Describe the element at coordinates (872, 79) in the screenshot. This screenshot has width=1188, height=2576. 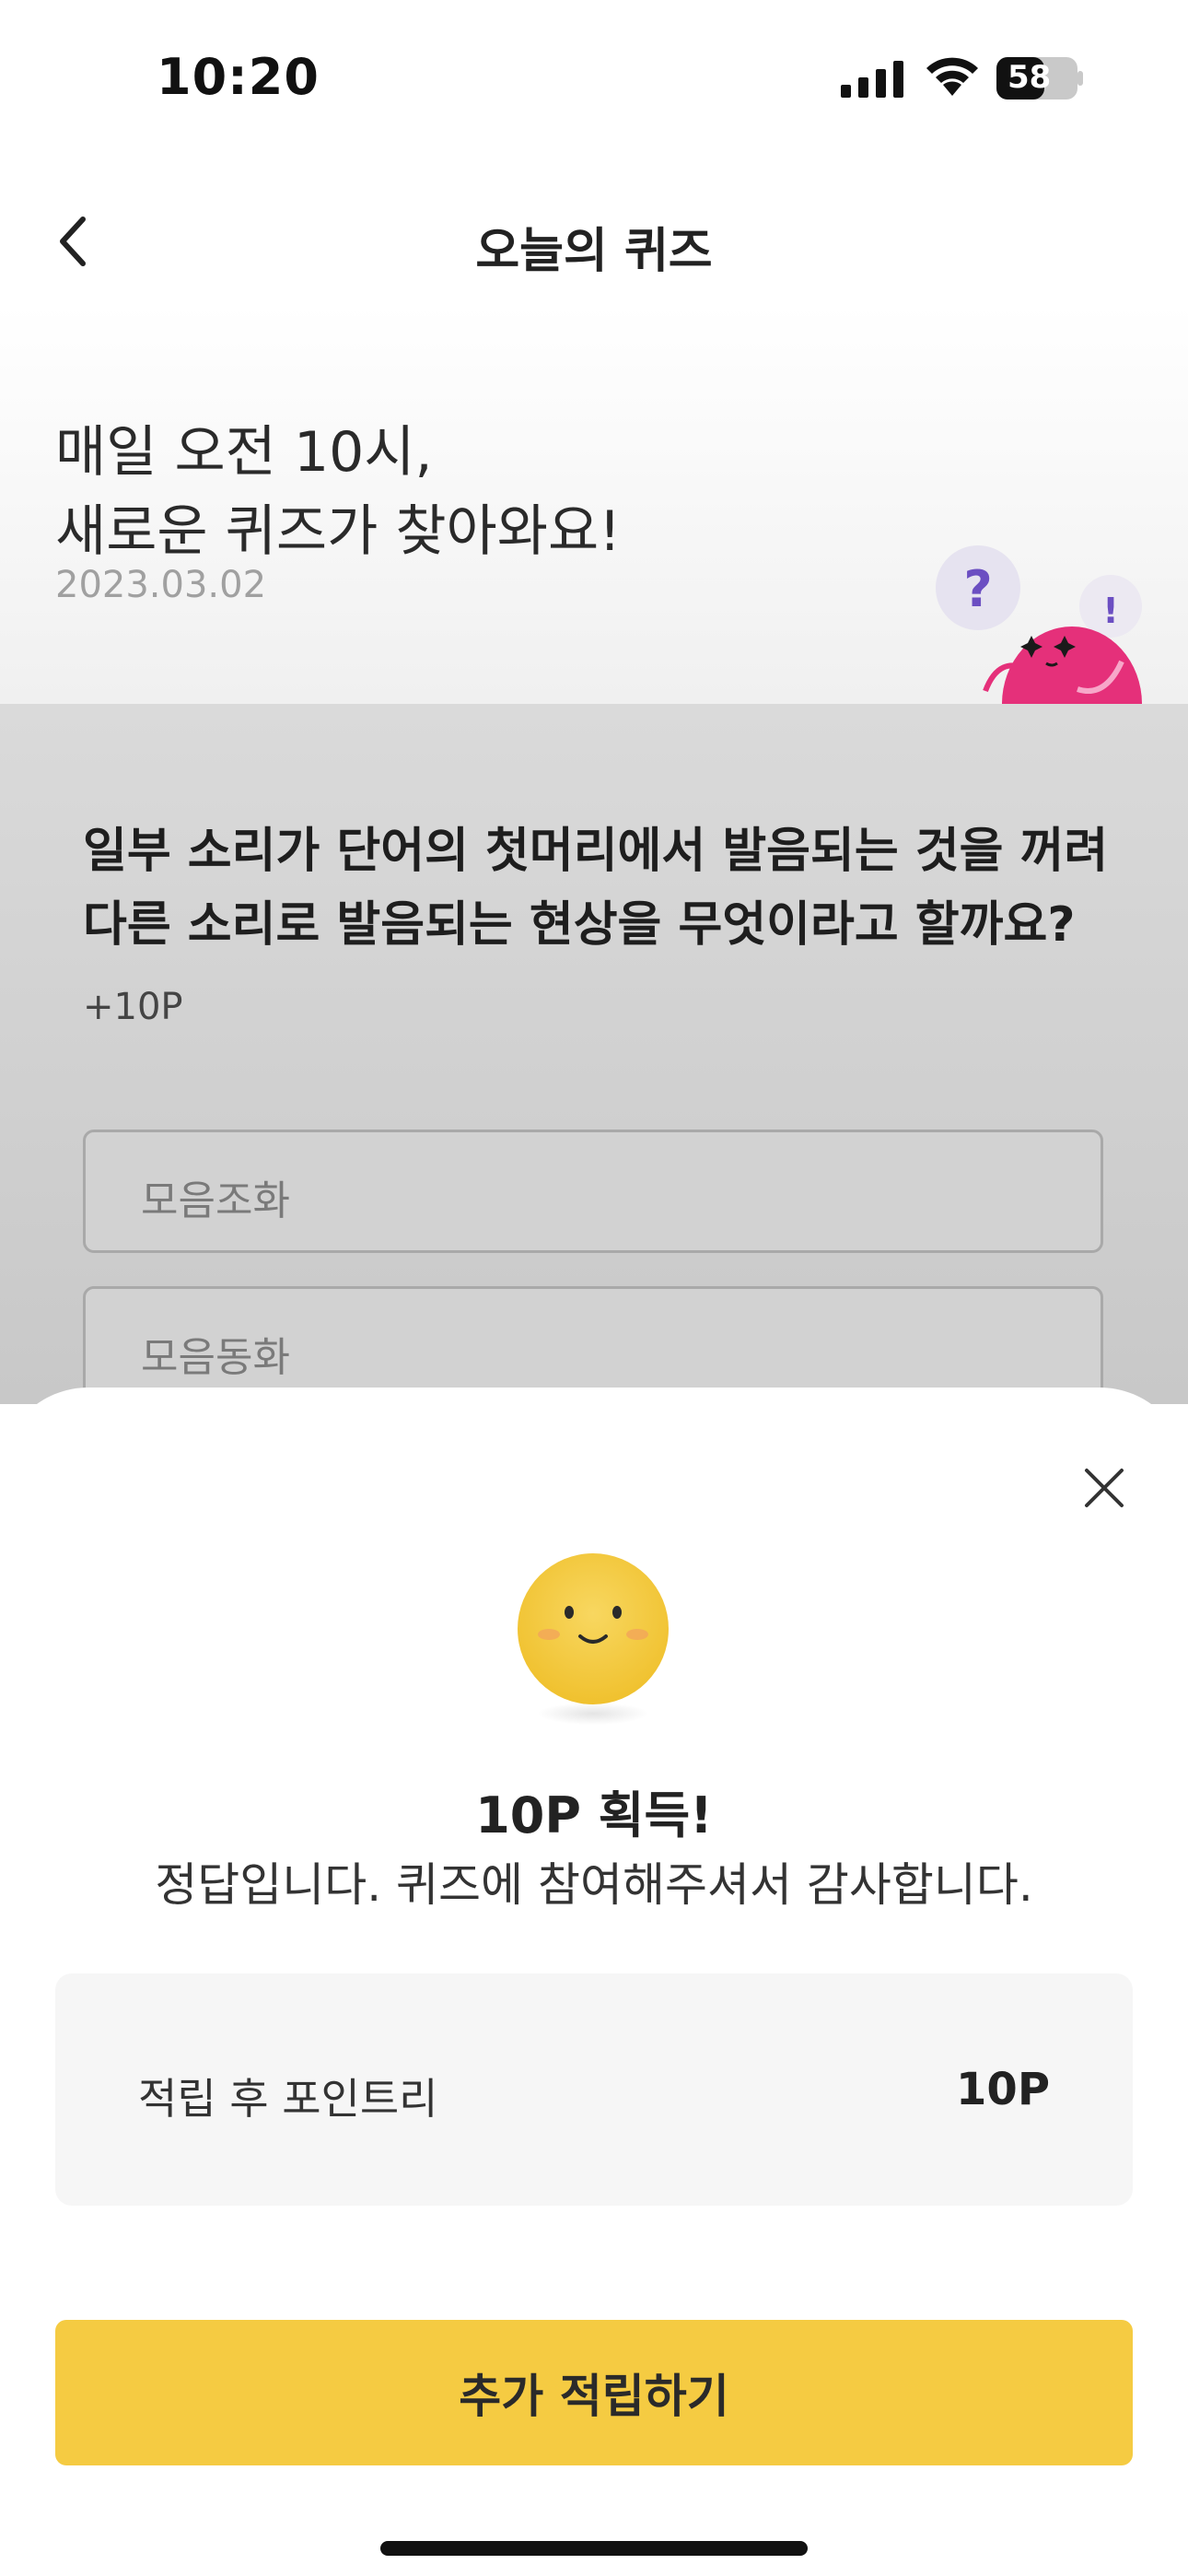
I see `signal-icon` at that location.